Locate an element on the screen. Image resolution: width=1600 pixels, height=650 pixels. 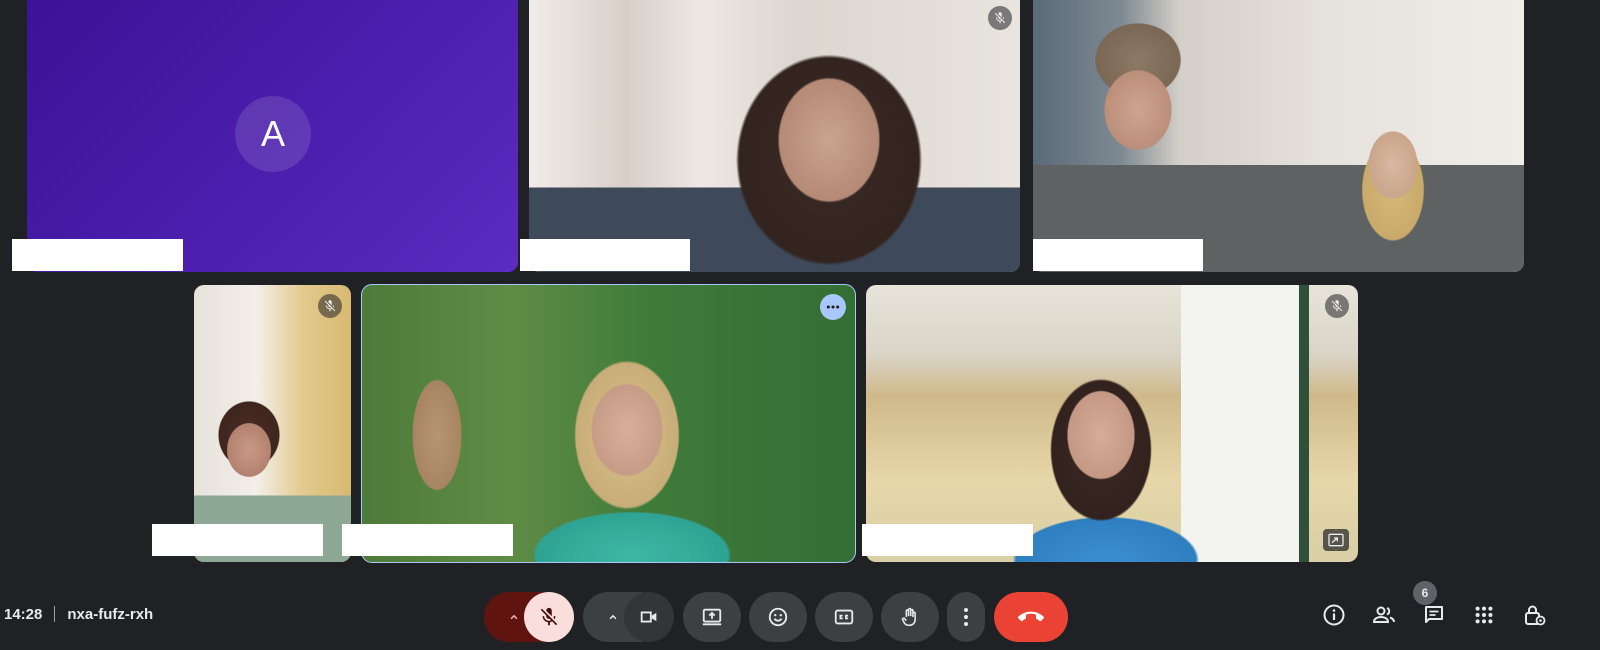
present-screen-button is located at coordinates (712, 617).